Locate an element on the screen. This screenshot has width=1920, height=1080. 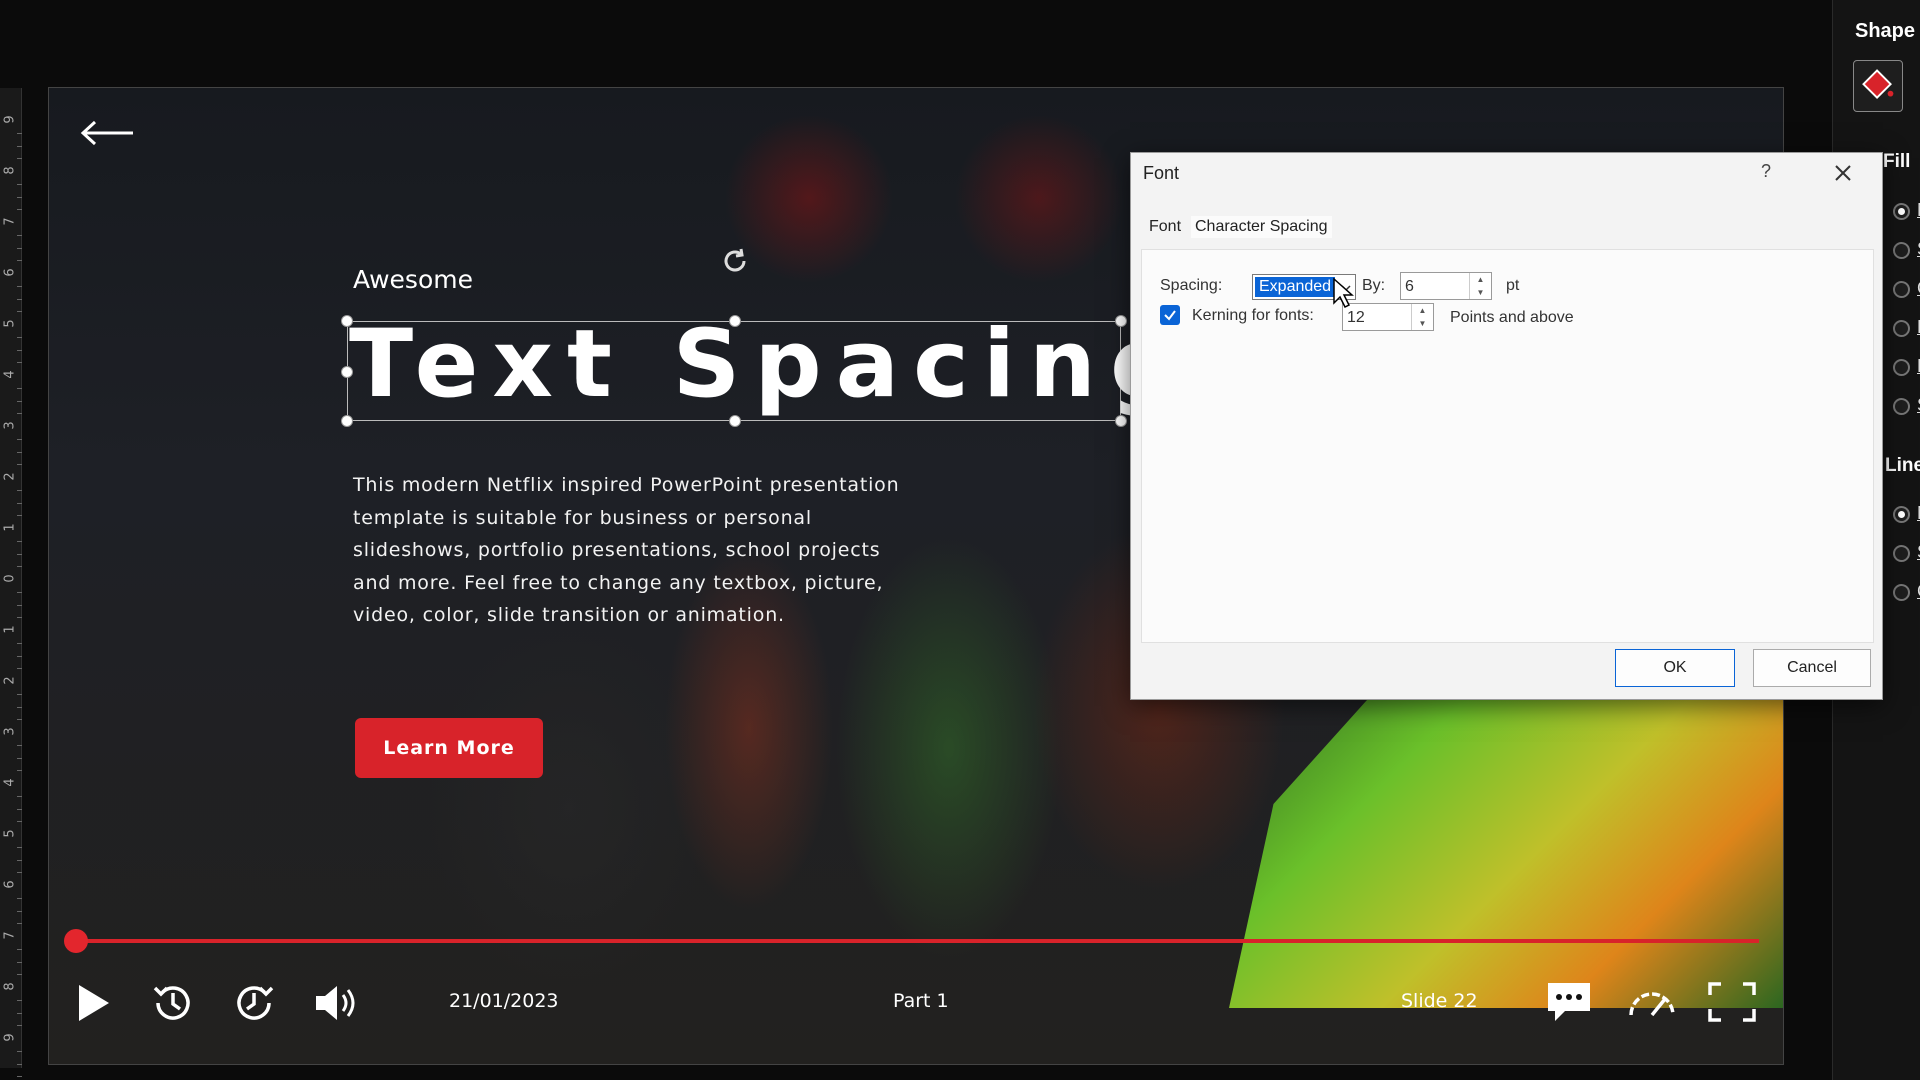
ok-button: OK is located at coordinates (1675, 668).